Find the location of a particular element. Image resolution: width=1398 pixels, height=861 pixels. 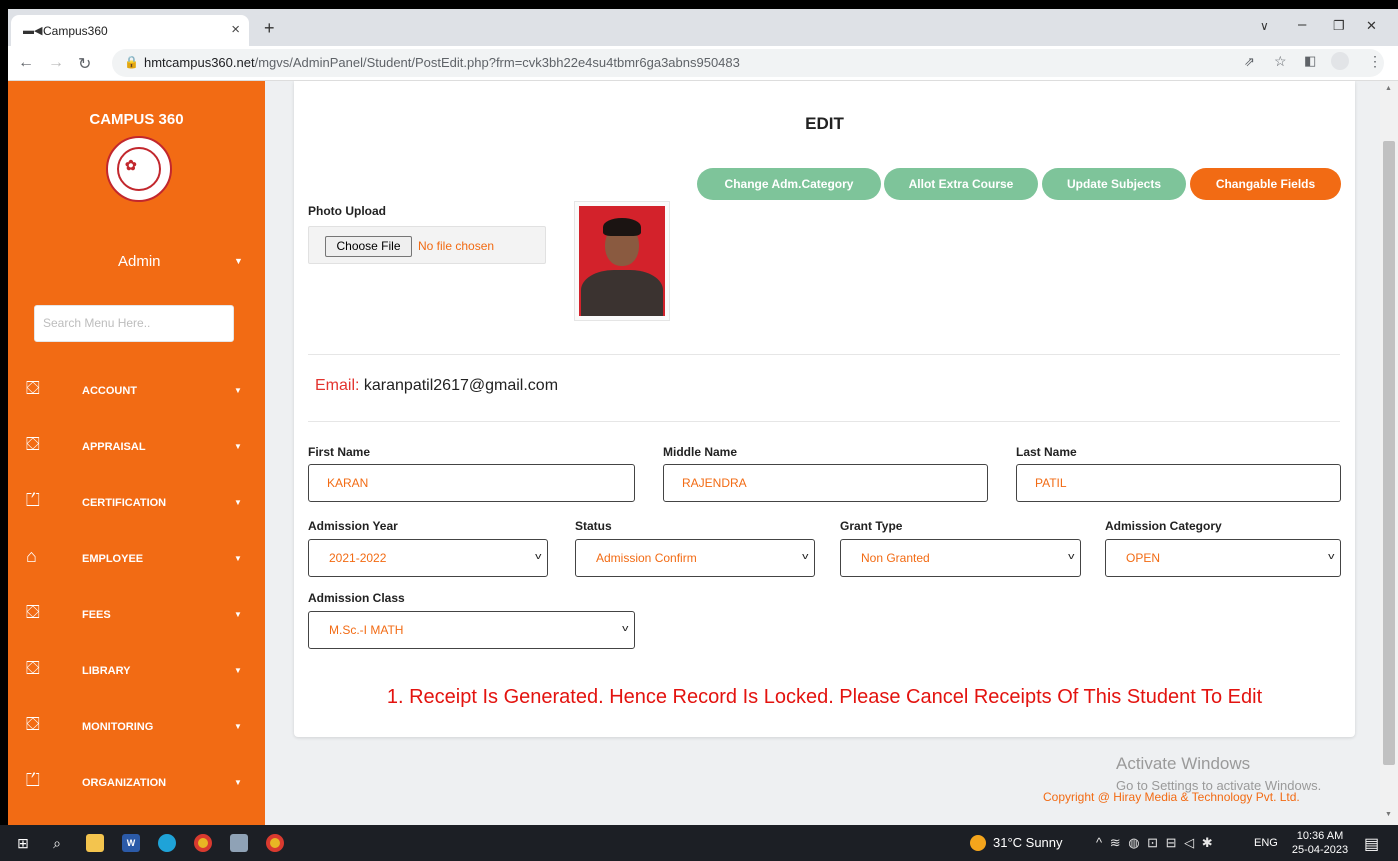

scroll-down-icon: ▼ is located at coordinates (1388, 814).